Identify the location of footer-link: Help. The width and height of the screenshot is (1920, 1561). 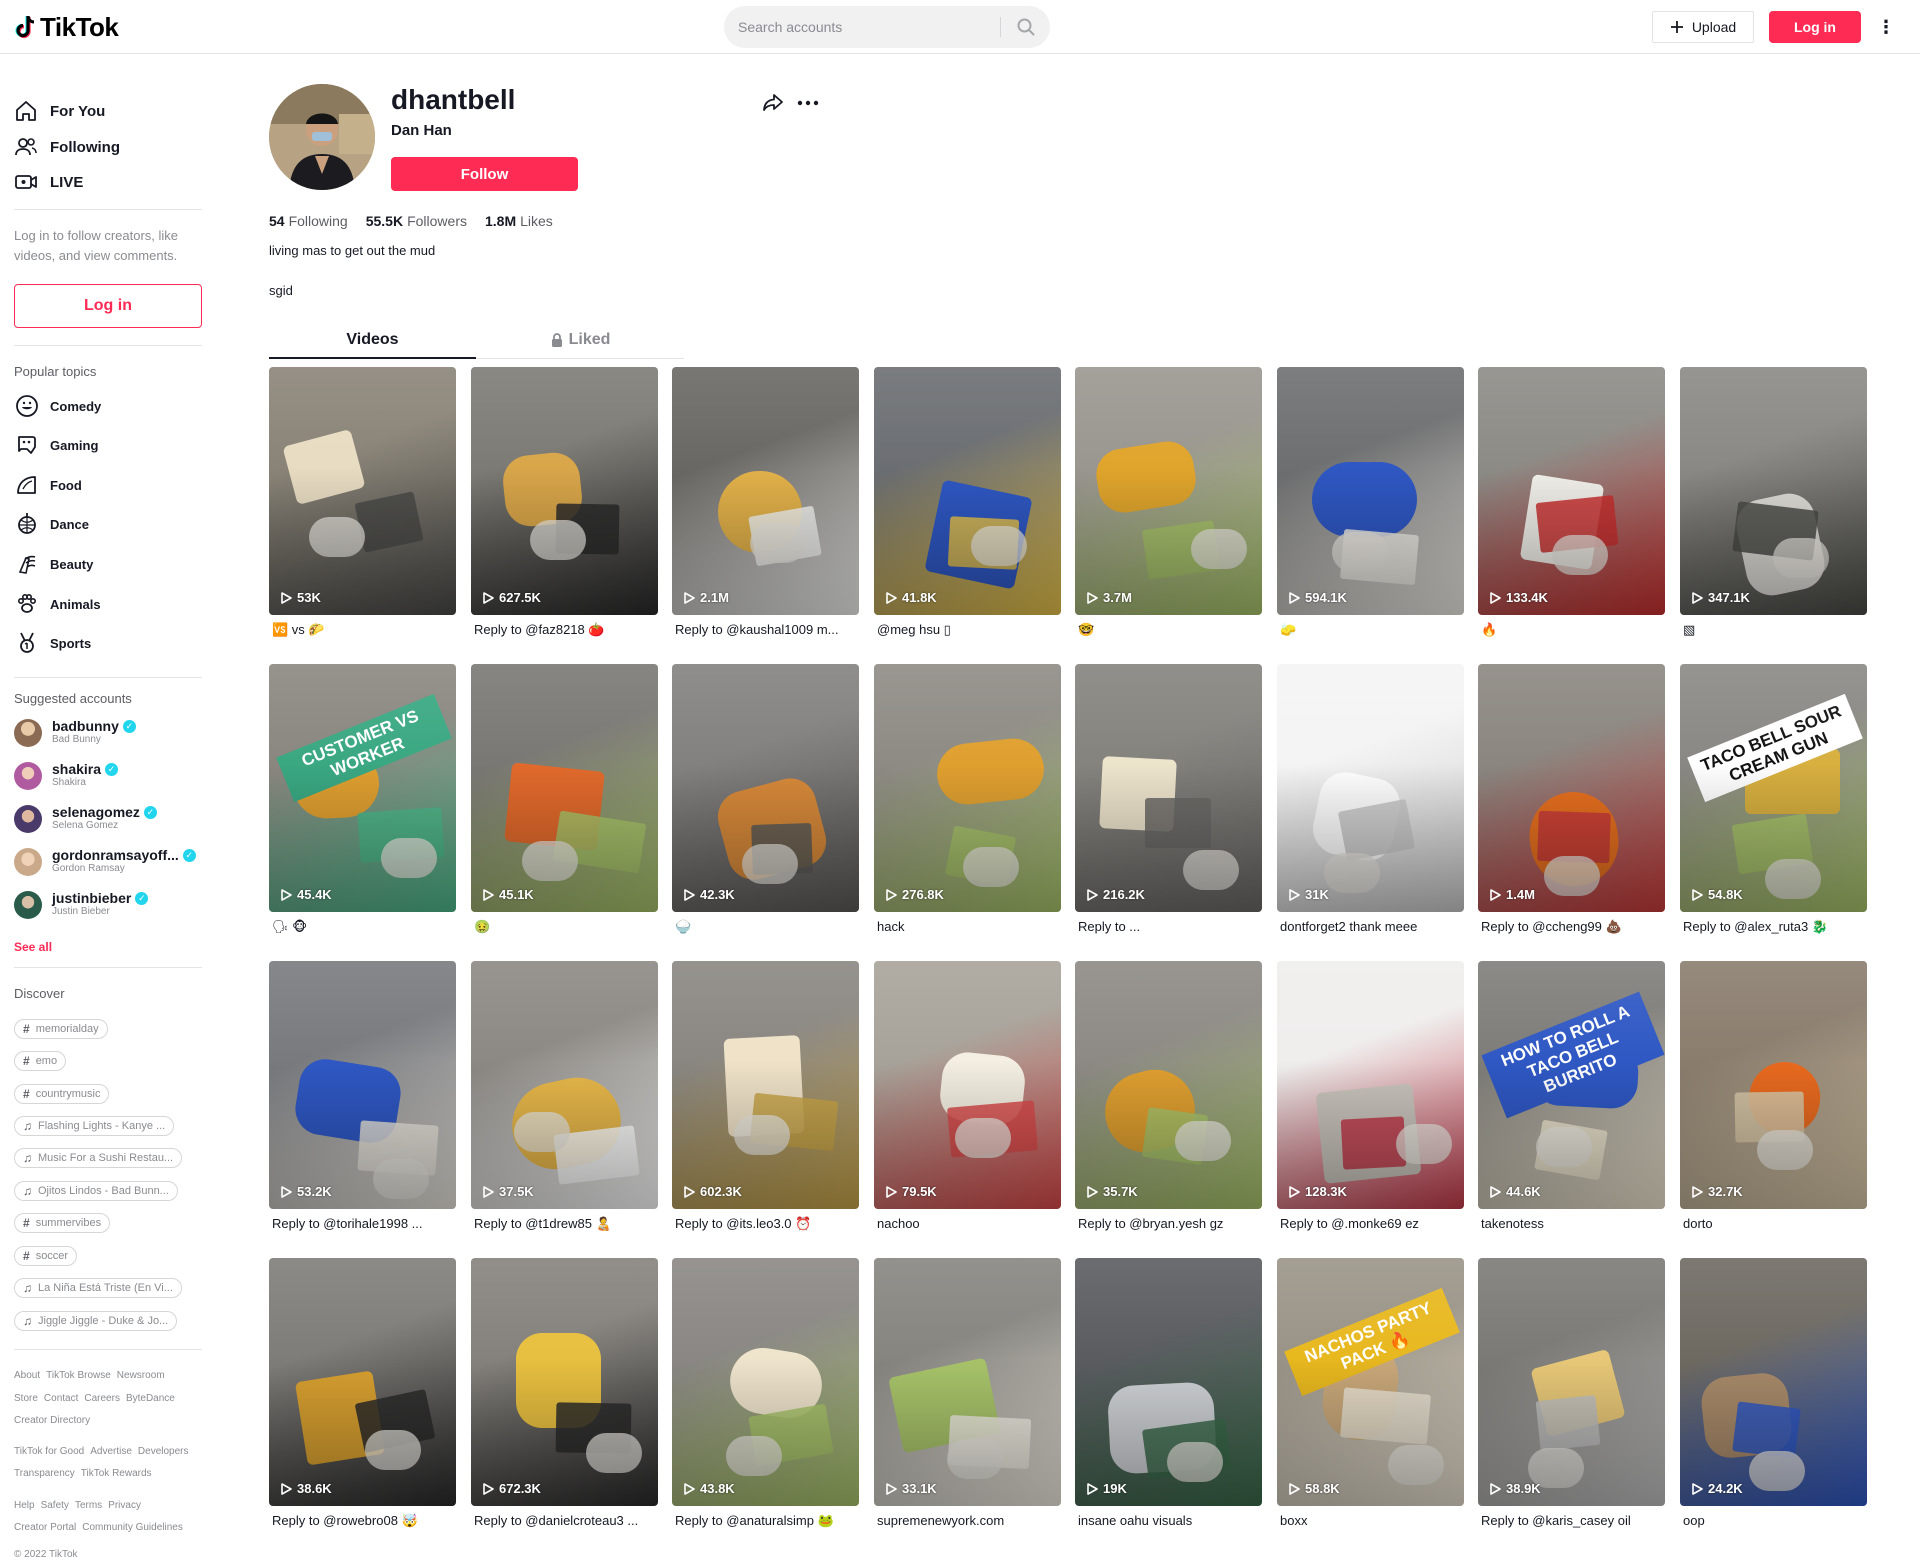
(24, 1505).